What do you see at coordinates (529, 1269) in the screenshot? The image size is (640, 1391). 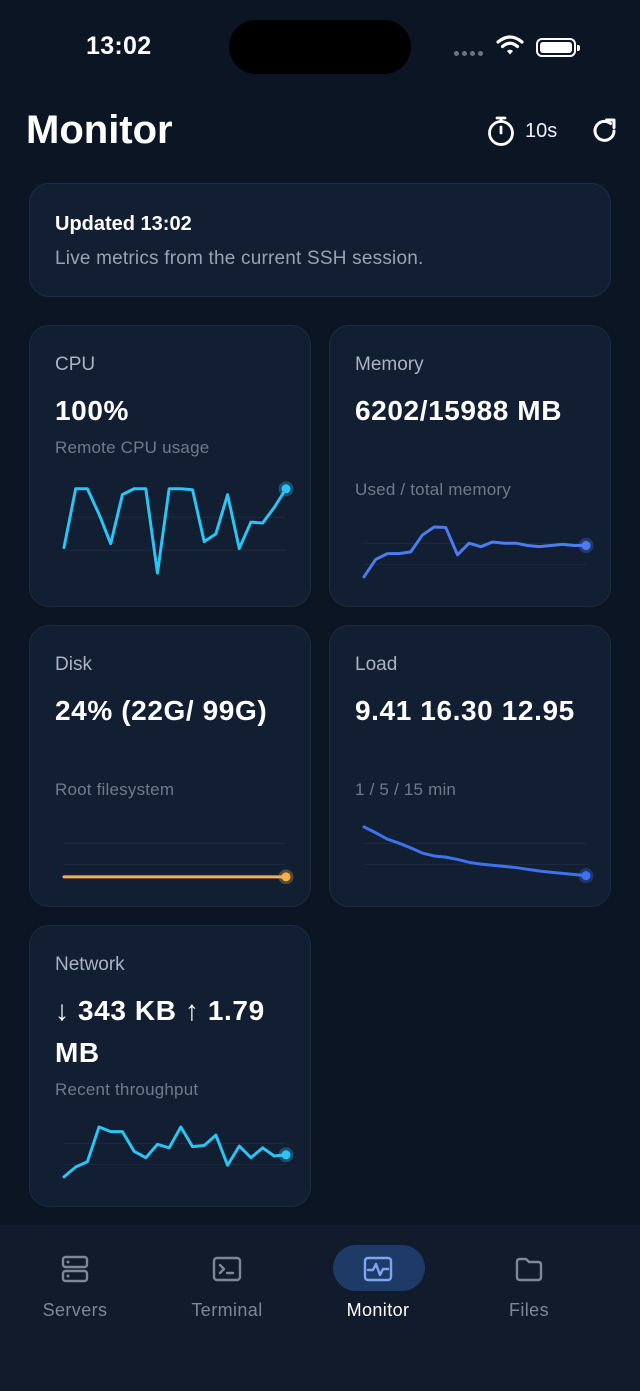 I see `folder-icon` at bounding box center [529, 1269].